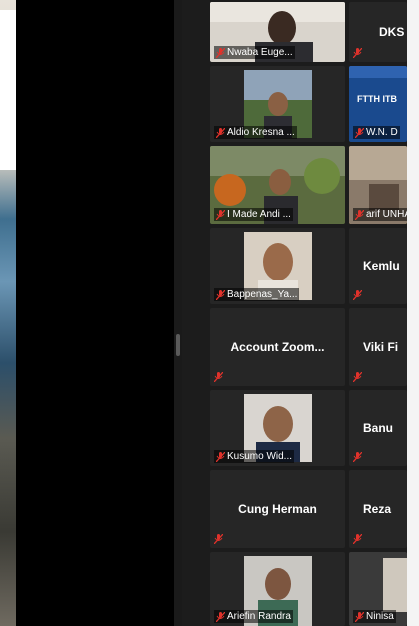 This screenshot has height=626, width=419. What do you see at coordinates (378, 185) in the screenshot?
I see `participant-tile-active-speaker: arif UNHA` at bounding box center [378, 185].